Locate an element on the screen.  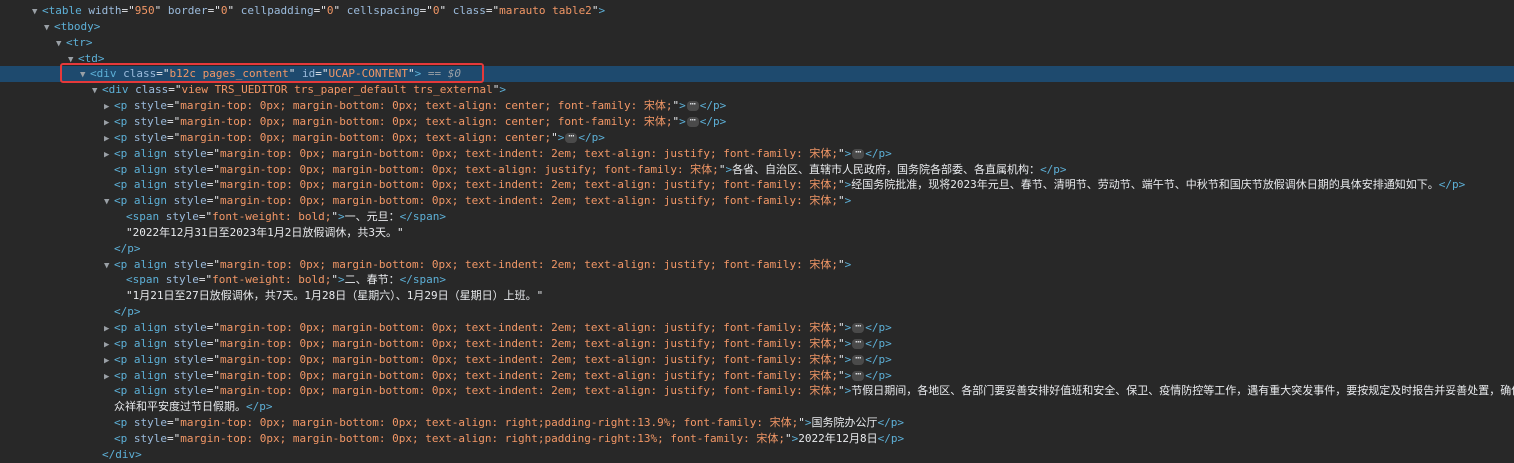
attribute-name: width is located at coordinates (104, 10).